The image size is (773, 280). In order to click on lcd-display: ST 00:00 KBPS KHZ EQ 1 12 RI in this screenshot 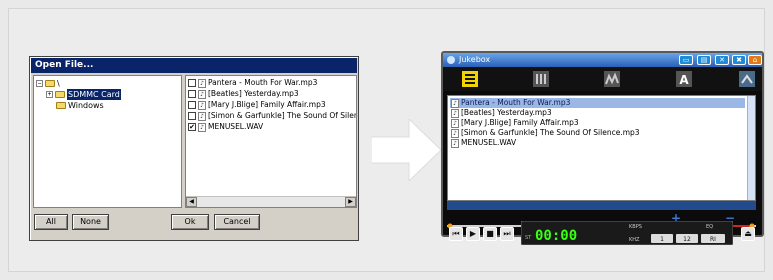, I will do `click(627, 233)`.